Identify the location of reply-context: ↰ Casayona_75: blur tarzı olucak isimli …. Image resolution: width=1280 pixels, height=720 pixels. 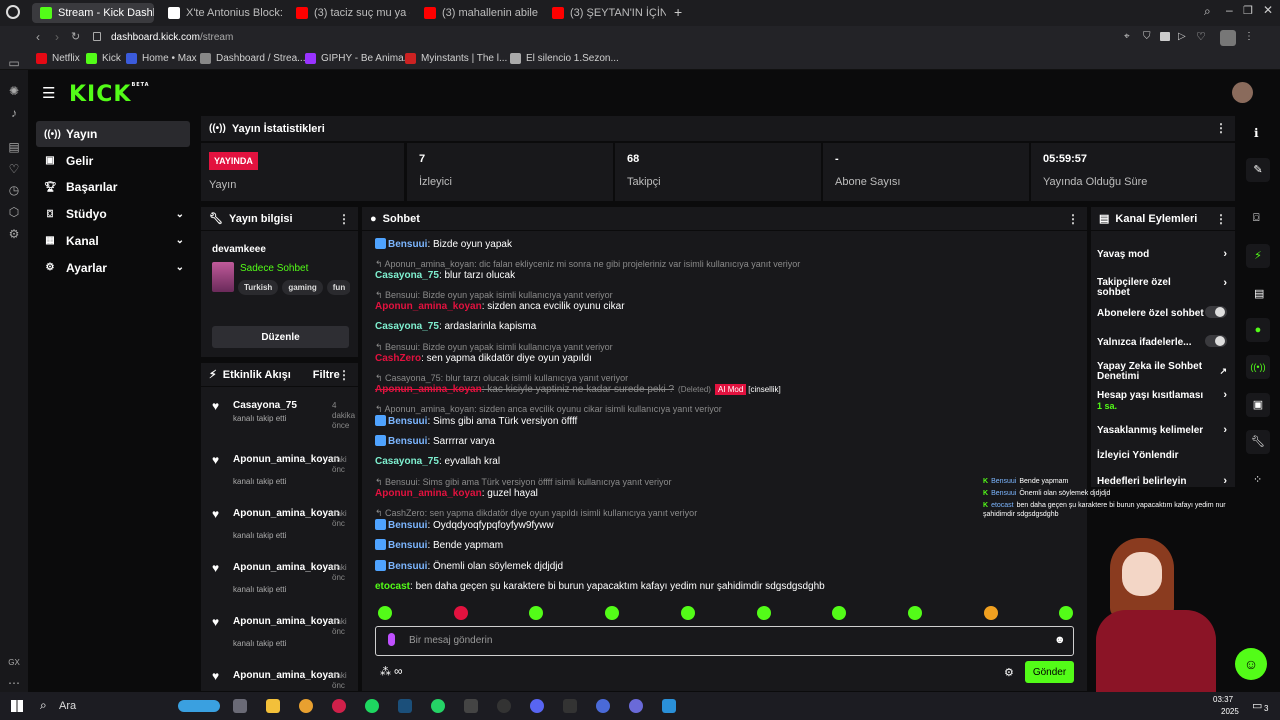
(501, 378).